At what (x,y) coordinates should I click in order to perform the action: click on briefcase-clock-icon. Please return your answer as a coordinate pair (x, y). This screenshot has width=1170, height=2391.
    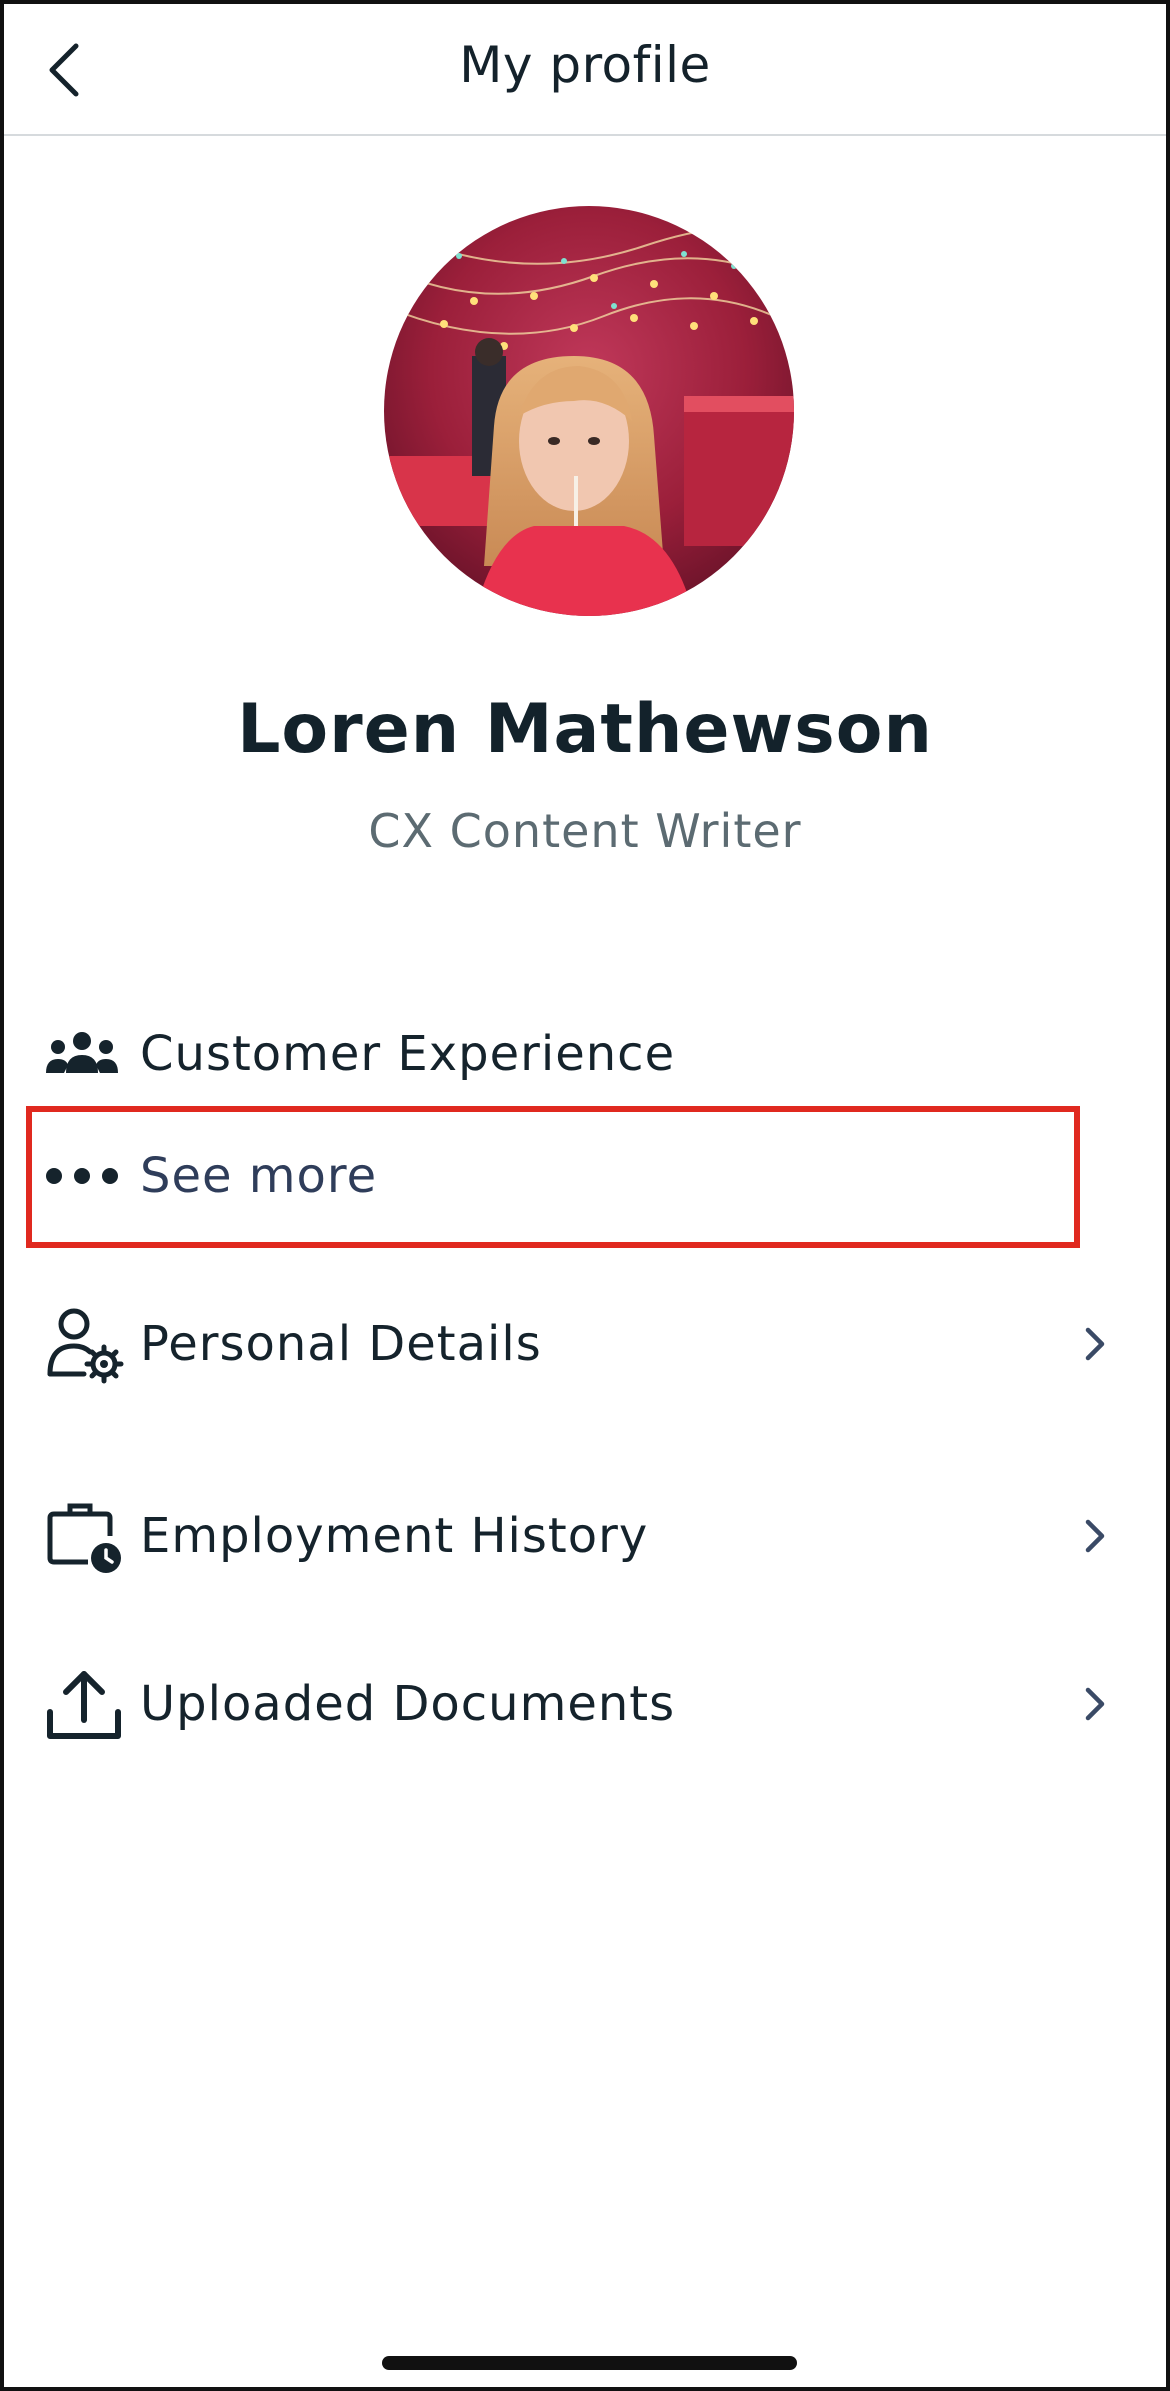
    Looking at the image, I should click on (87, 1536).